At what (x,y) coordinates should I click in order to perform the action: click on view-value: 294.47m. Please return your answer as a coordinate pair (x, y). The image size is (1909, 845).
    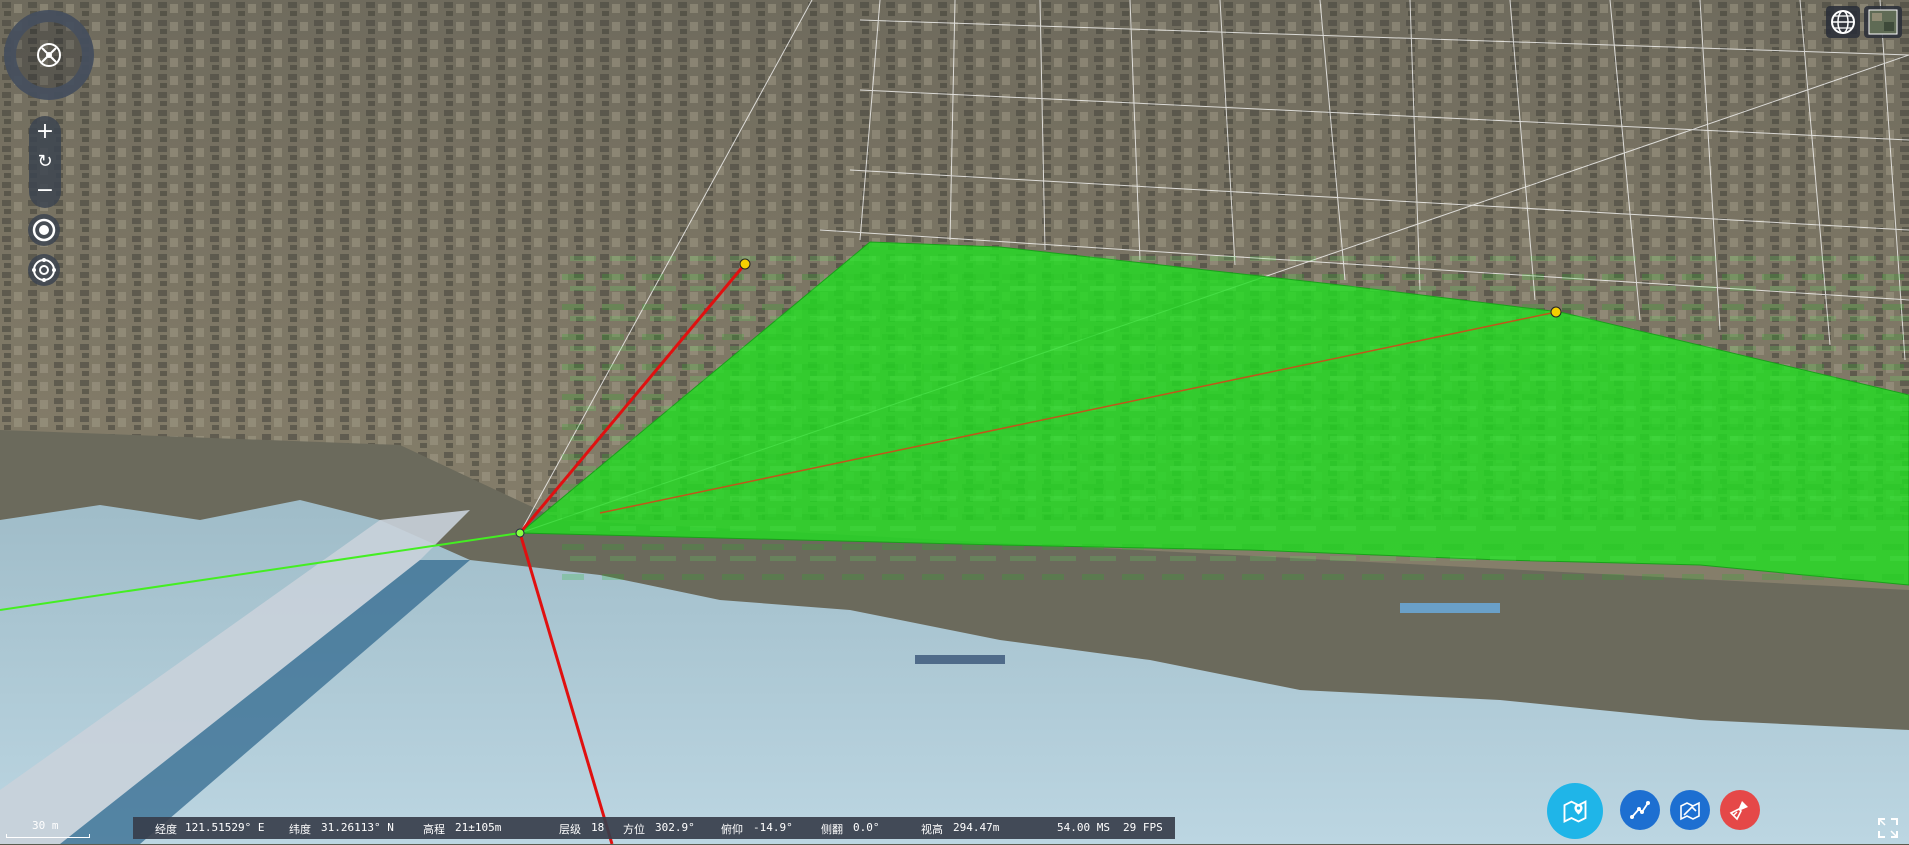
    Looking at the image, I should click on (976, 827).